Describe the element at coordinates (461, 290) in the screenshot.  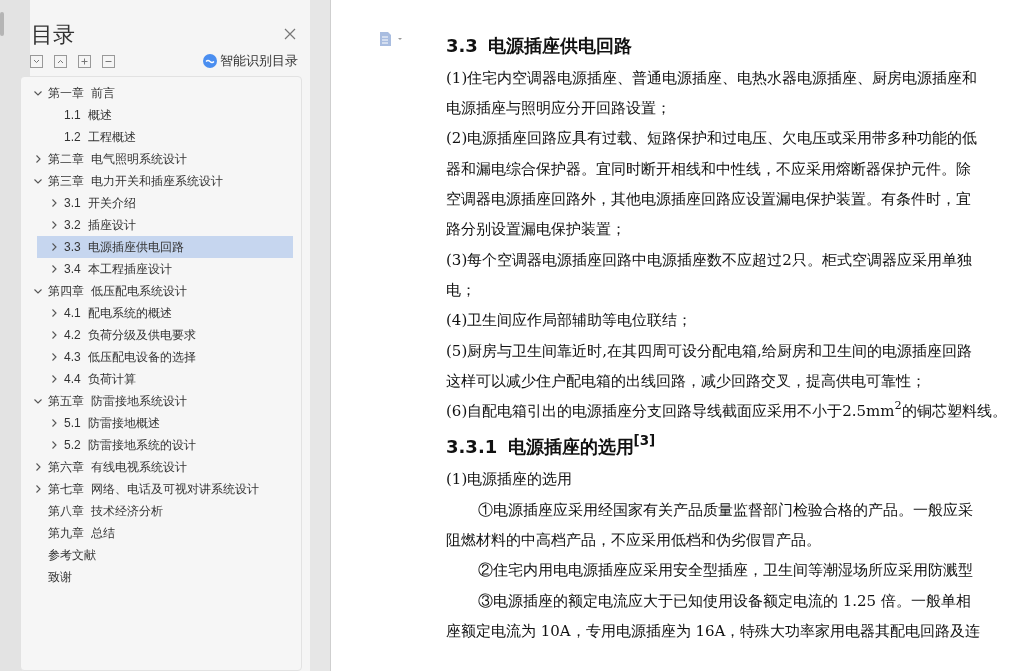
I see `paragraph-line: 电；` at that location.